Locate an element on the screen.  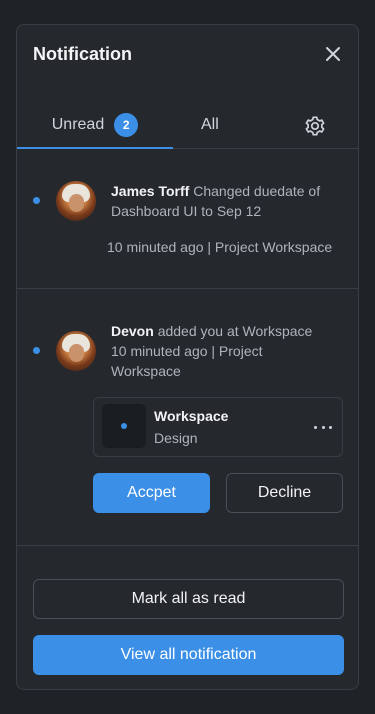
close-button is located at coordinates (333, 54).